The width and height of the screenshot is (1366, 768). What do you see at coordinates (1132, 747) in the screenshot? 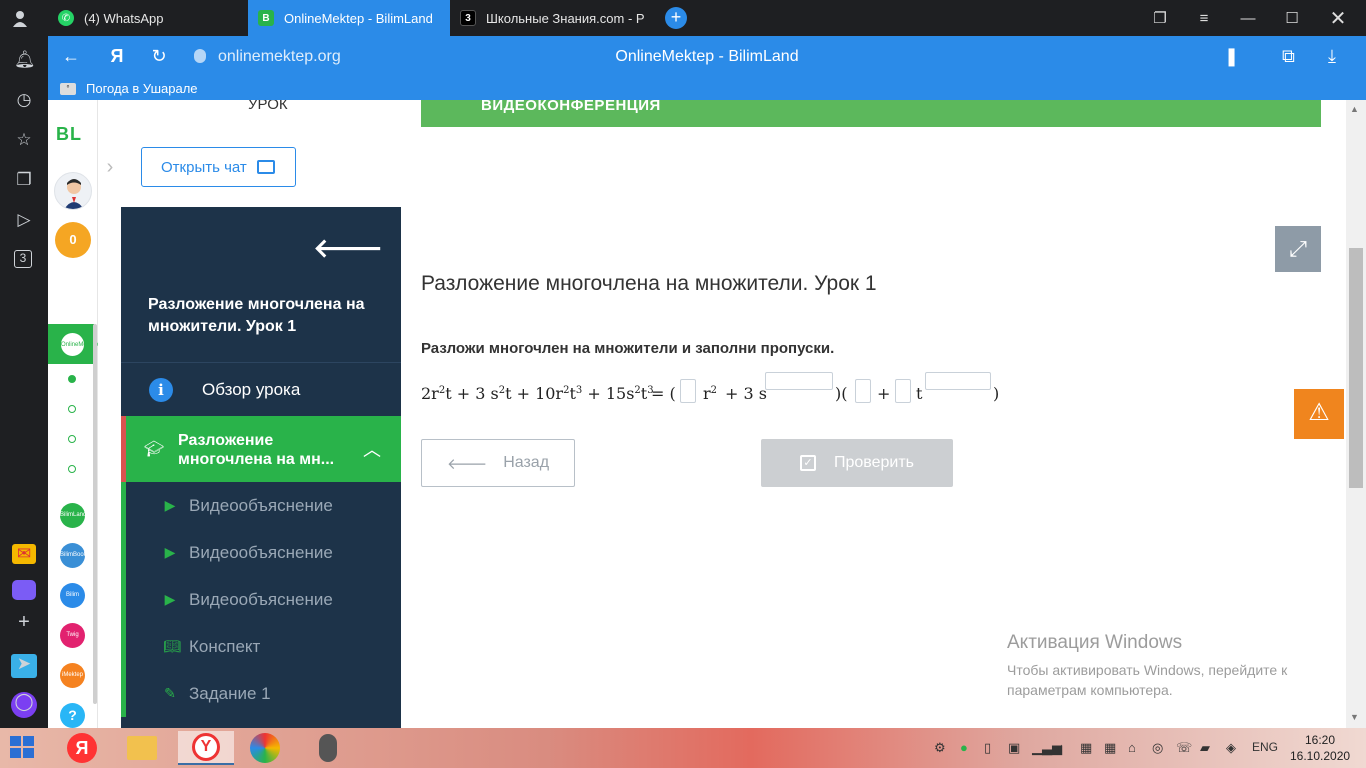
I see `tray-icon-3: ⌂` at bounding box center [1132, 747].